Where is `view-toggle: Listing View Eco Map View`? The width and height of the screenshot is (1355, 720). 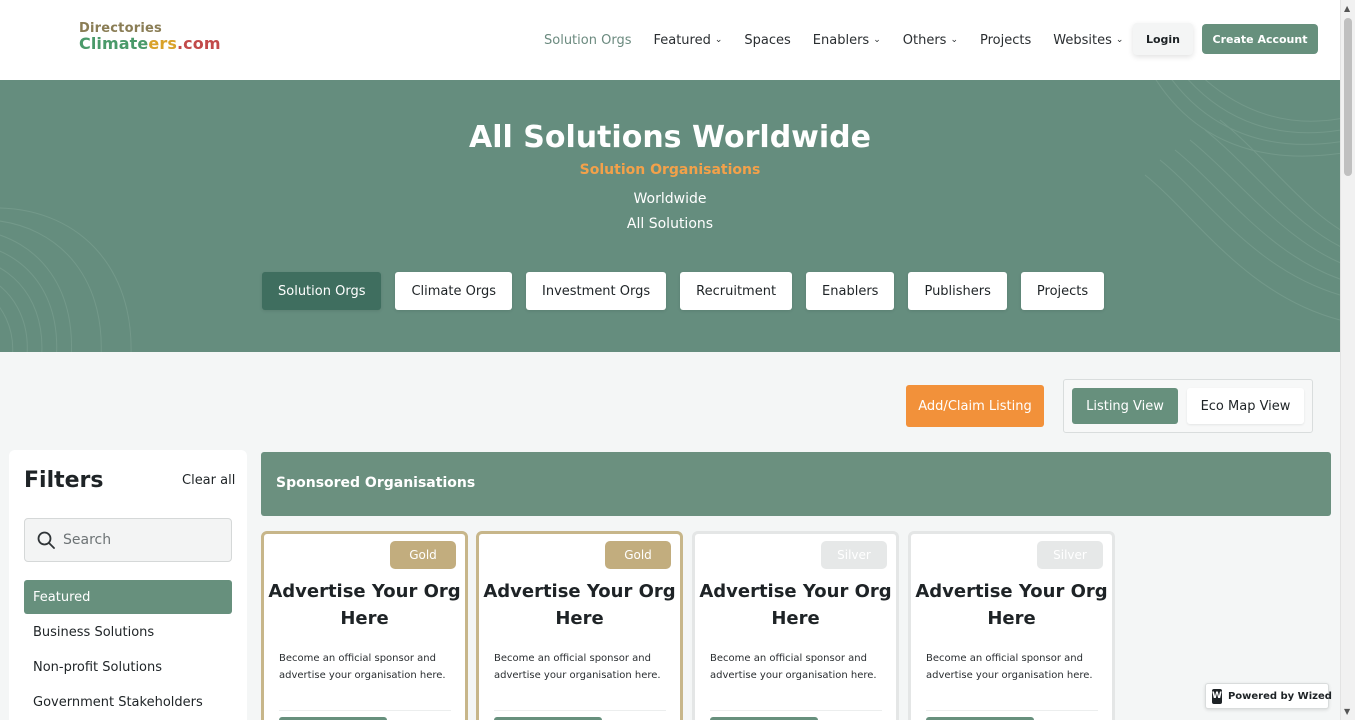 view-toggle: Listing View Eco Map View is located at coordinates (1188, 406).